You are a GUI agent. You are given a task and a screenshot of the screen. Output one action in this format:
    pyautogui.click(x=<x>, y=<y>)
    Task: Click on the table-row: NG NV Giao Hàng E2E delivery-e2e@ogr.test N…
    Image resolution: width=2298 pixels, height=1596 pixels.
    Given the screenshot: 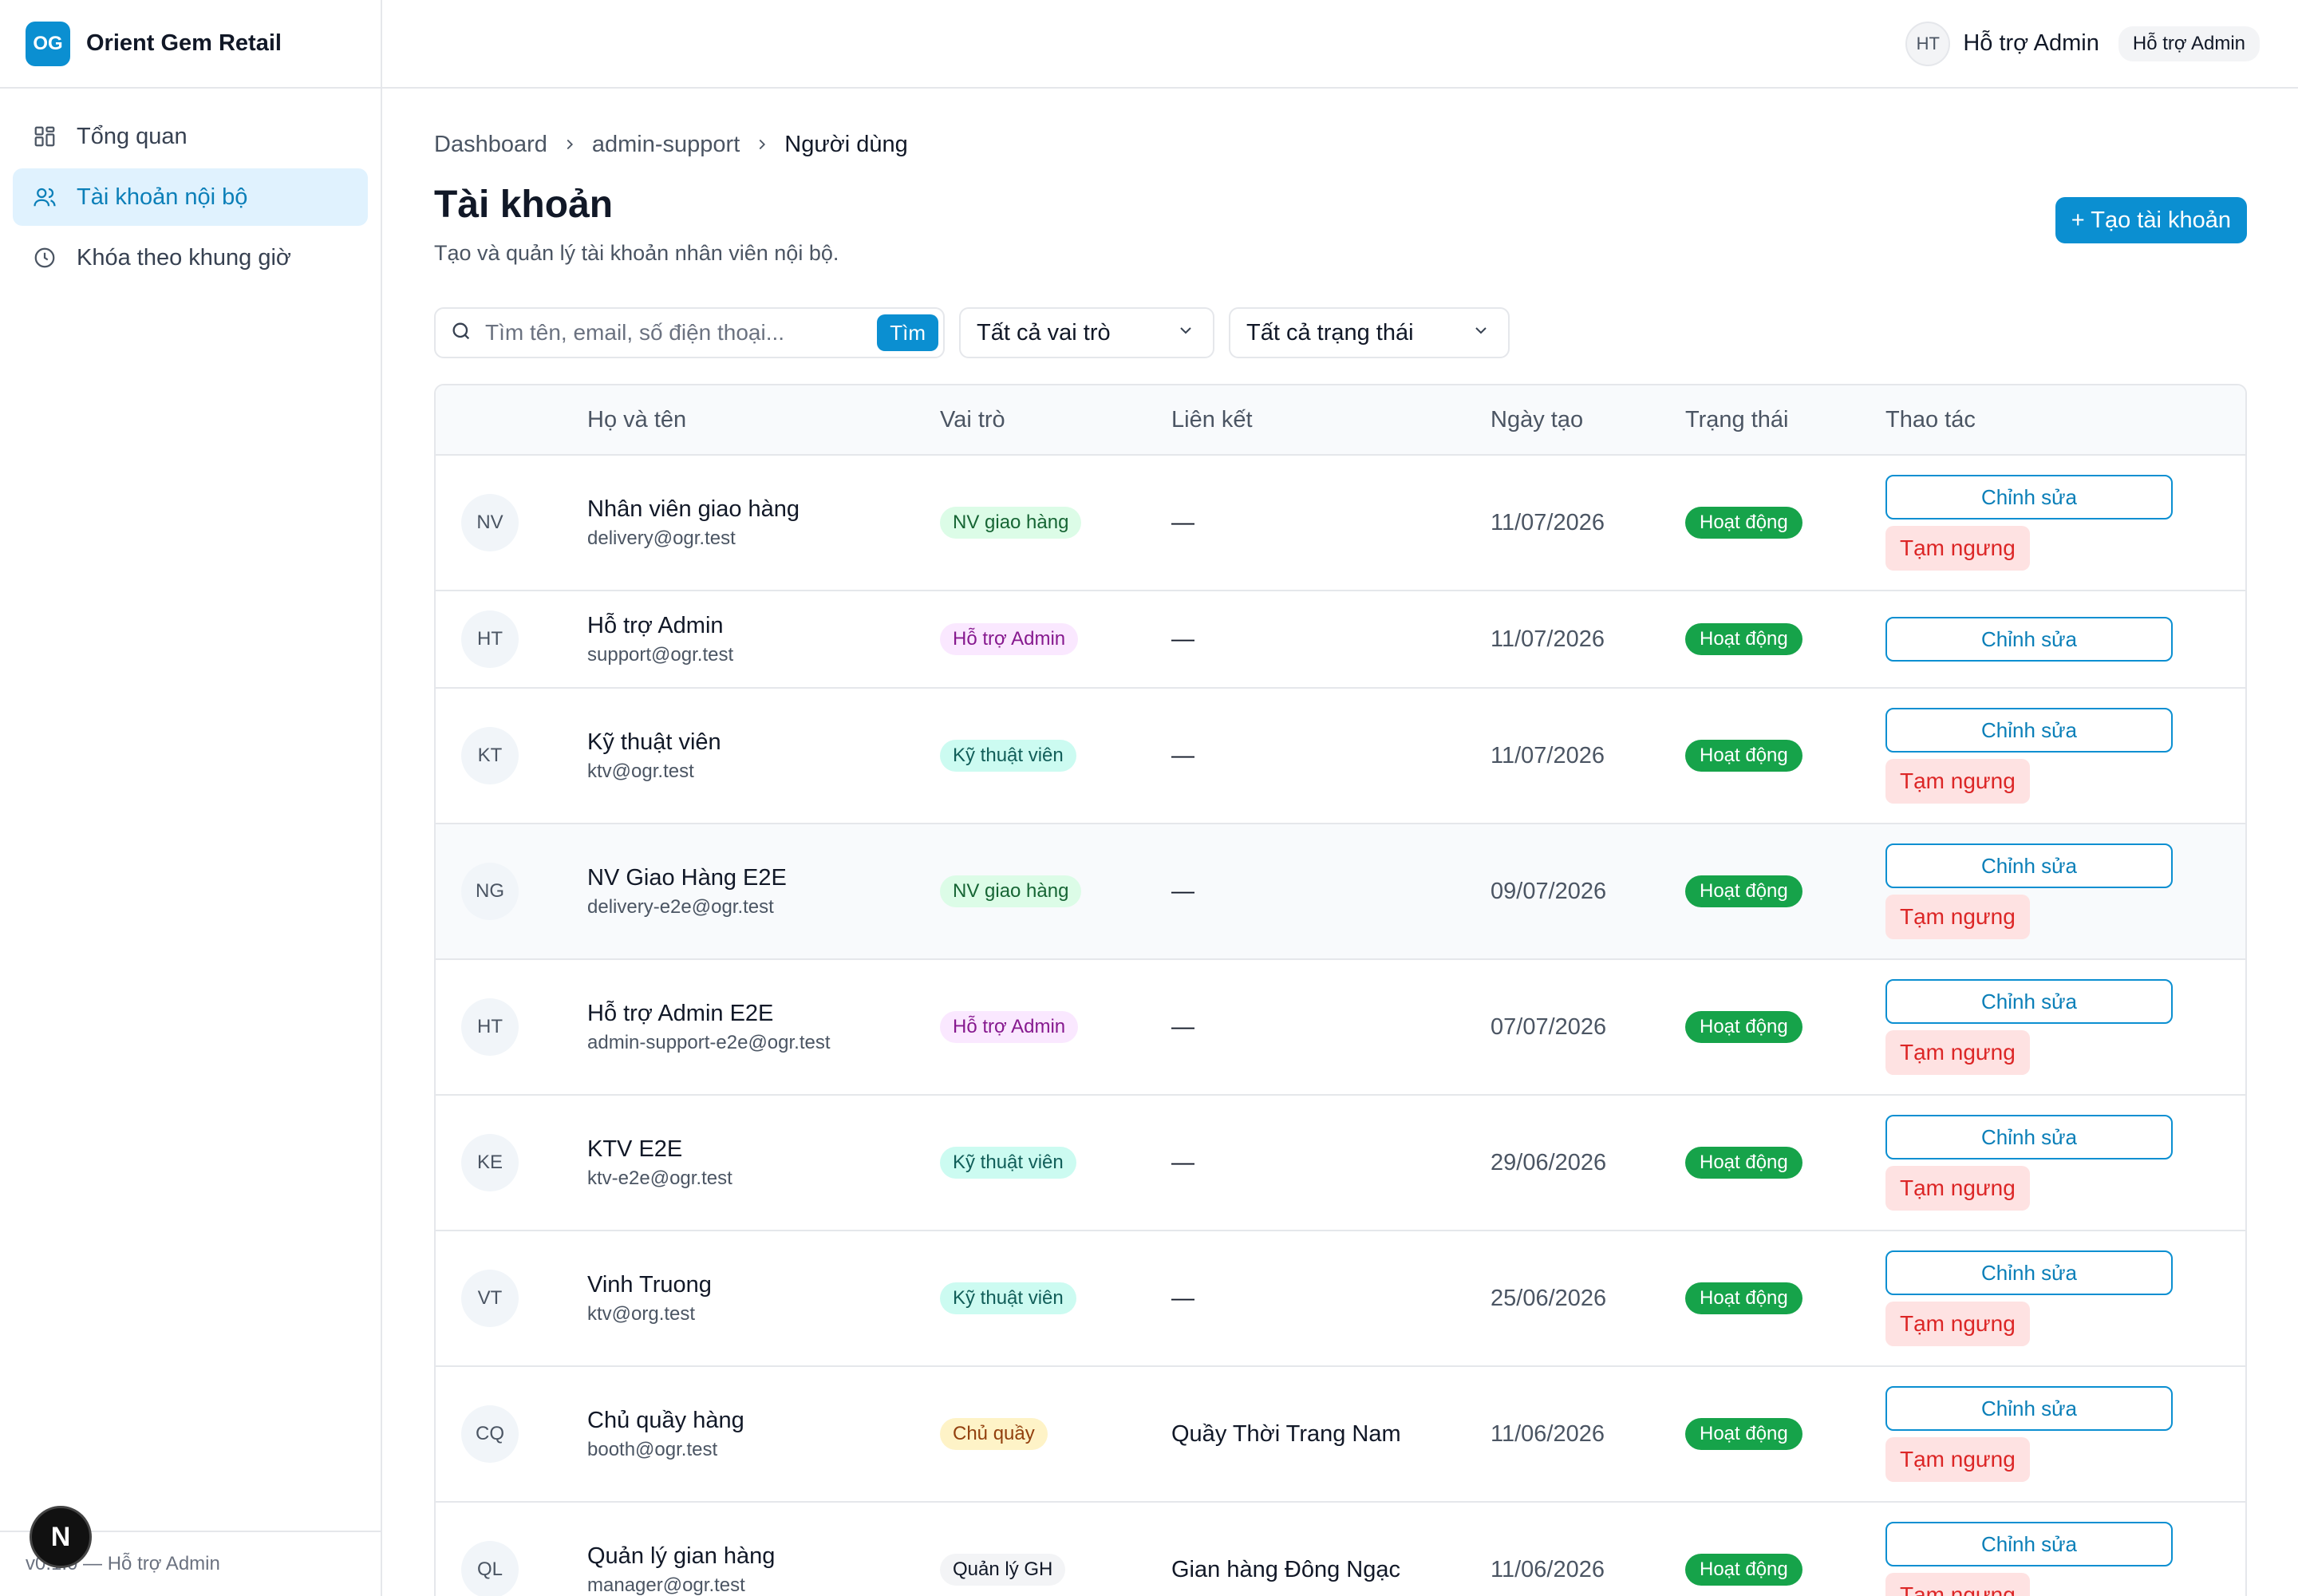 What is the action you would take?
    pyautogui.click(x=1340, y=892)
    